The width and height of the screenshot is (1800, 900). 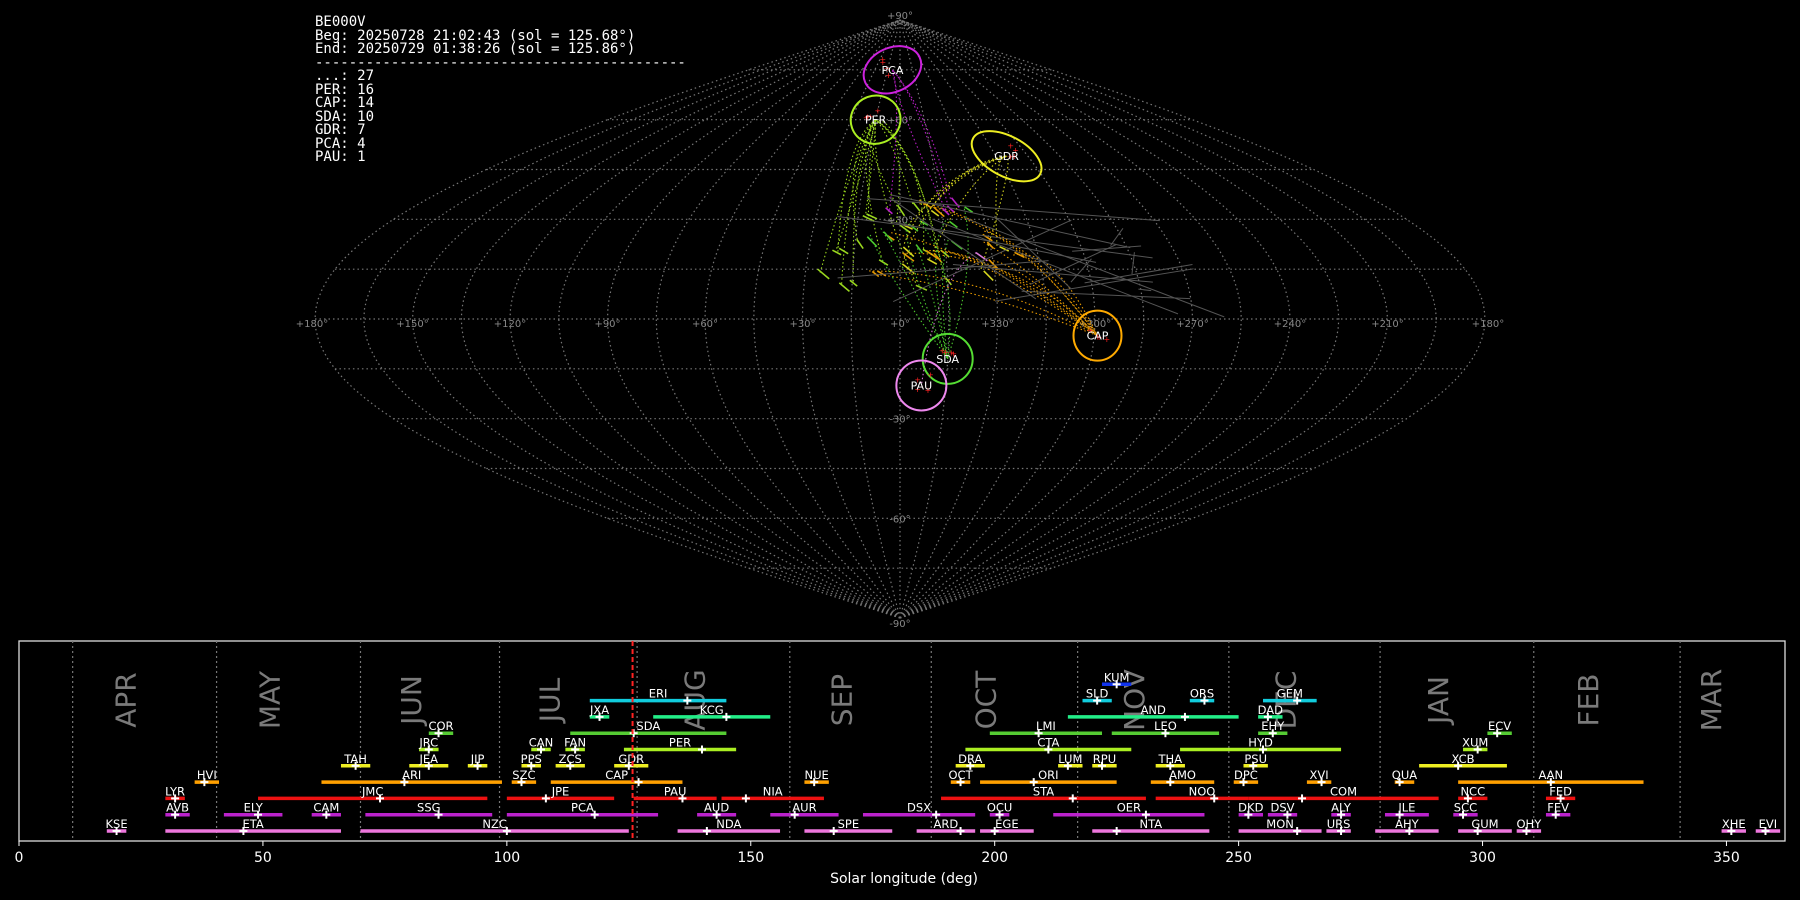 I want to click on shower-label: GDR, so click(x=631, y=759).